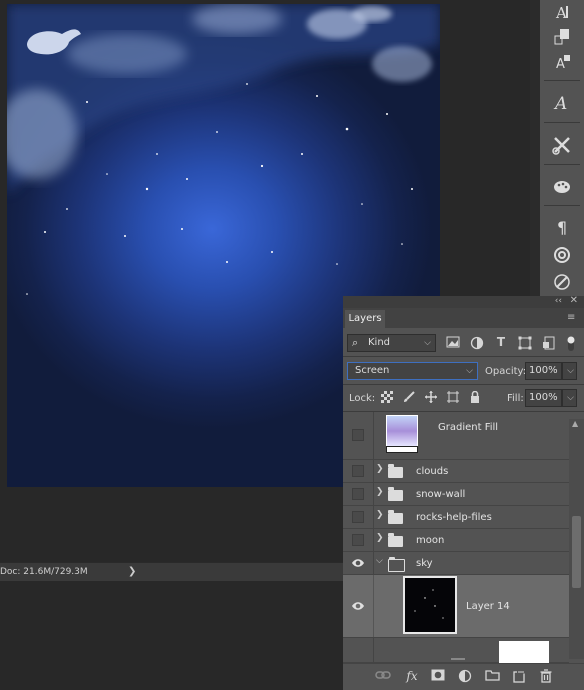 The image size is (584, 690). Describe the element at coordinates (383, 676) in the screenshot. I see `link-icon` at that location.